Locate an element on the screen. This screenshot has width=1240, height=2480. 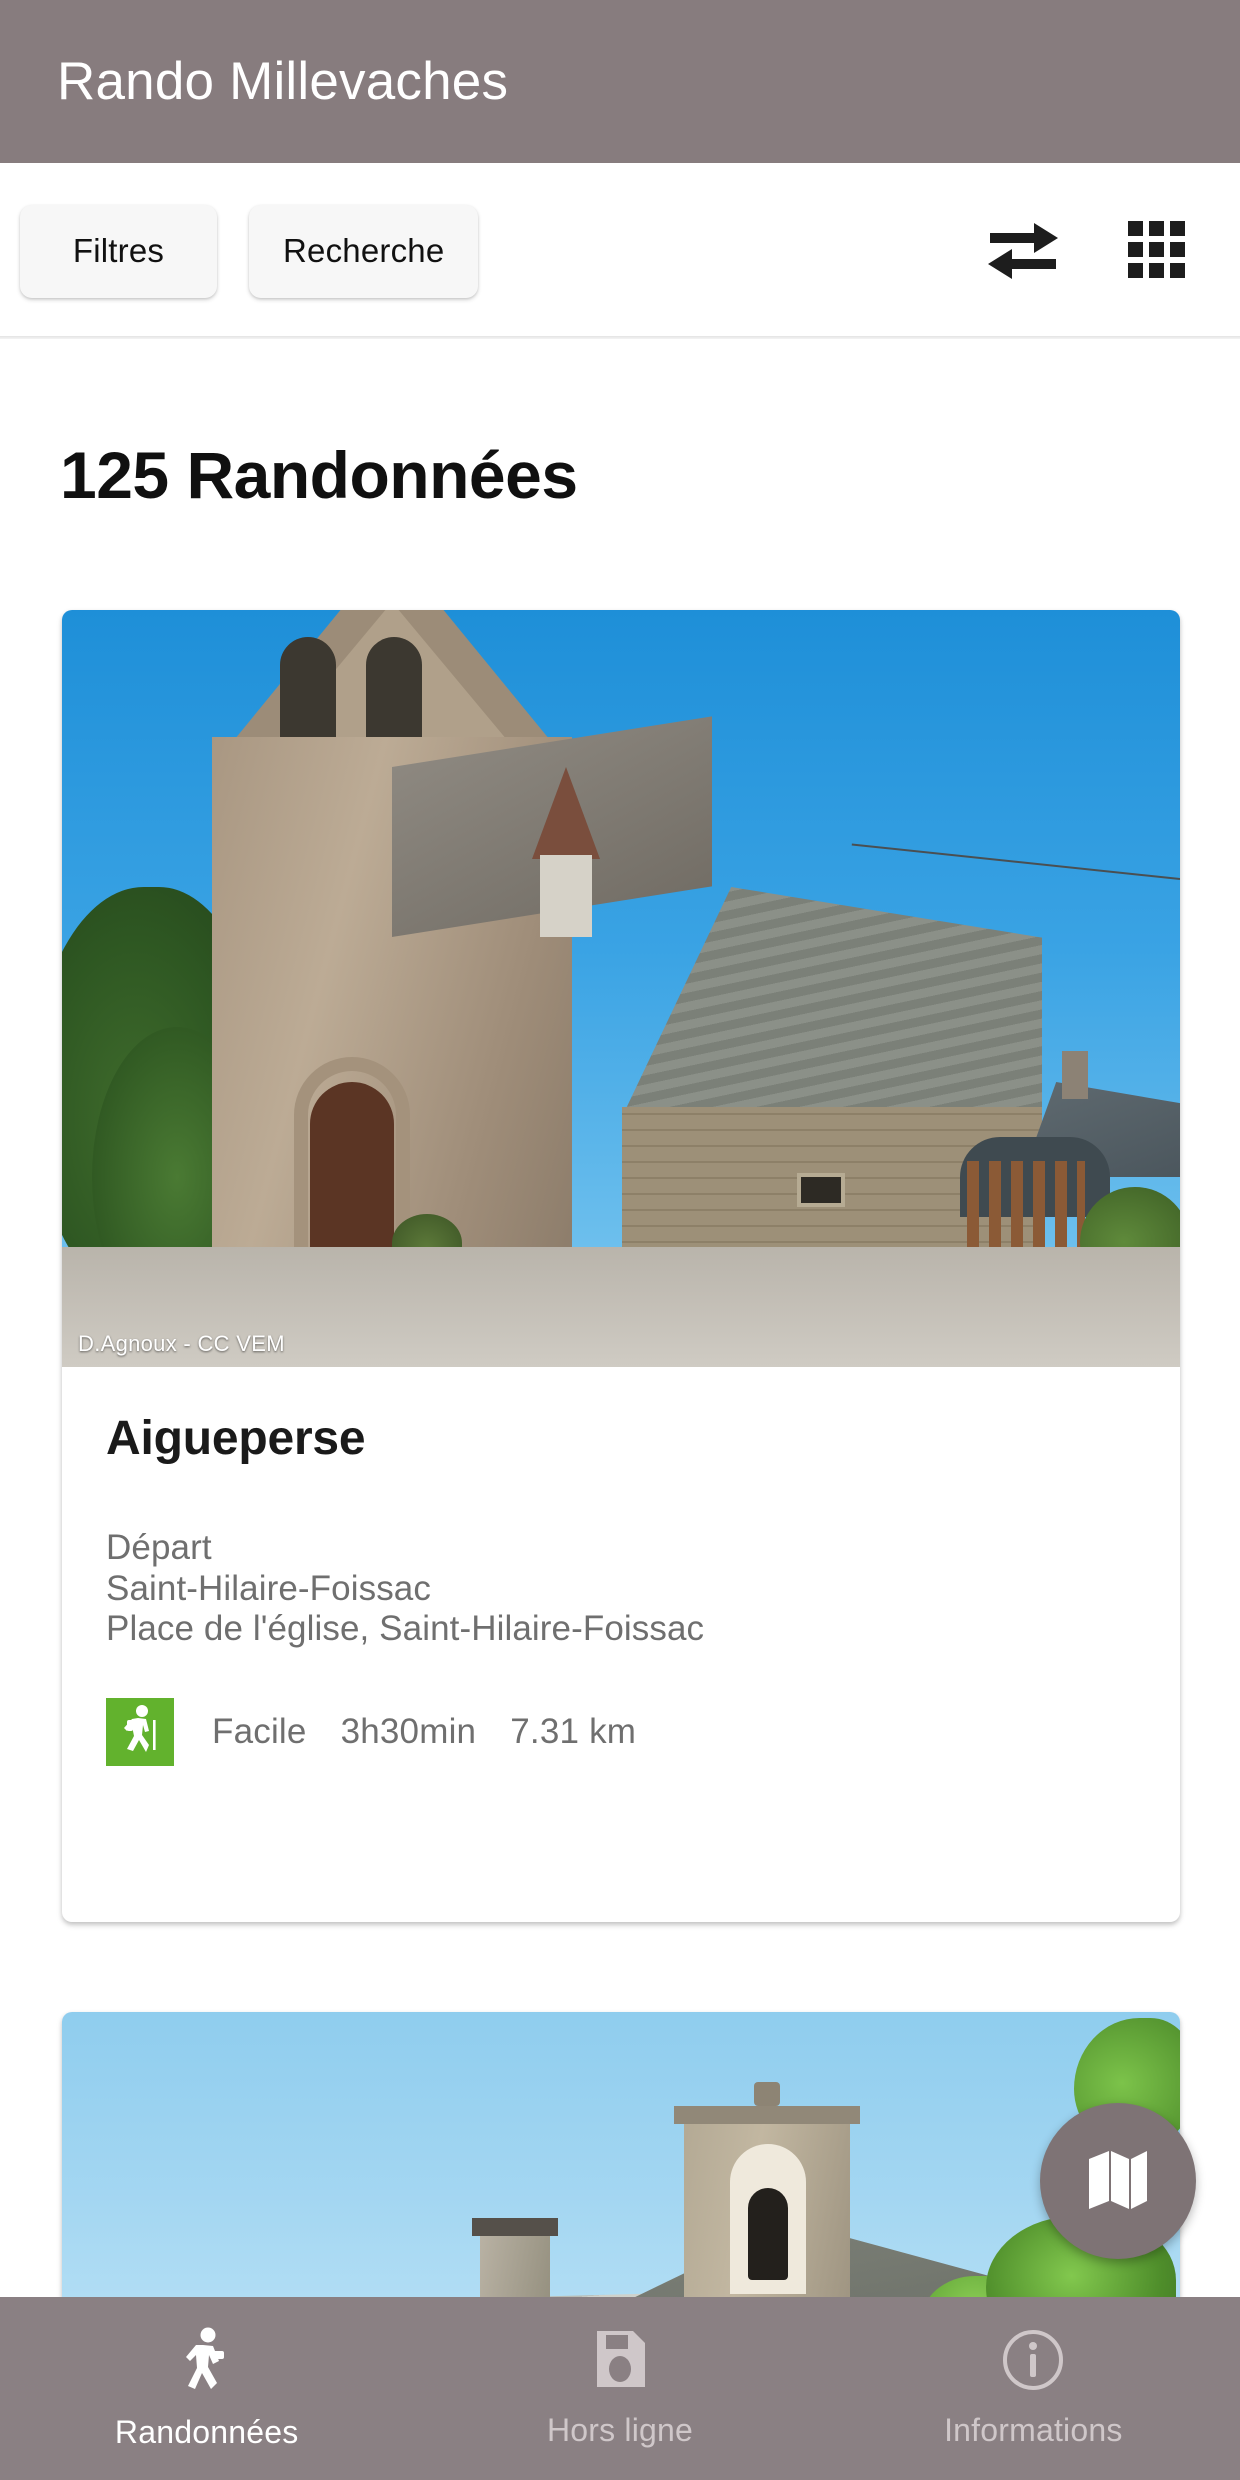
tab-informations: Informations is located at coordinates (1033, 2389).